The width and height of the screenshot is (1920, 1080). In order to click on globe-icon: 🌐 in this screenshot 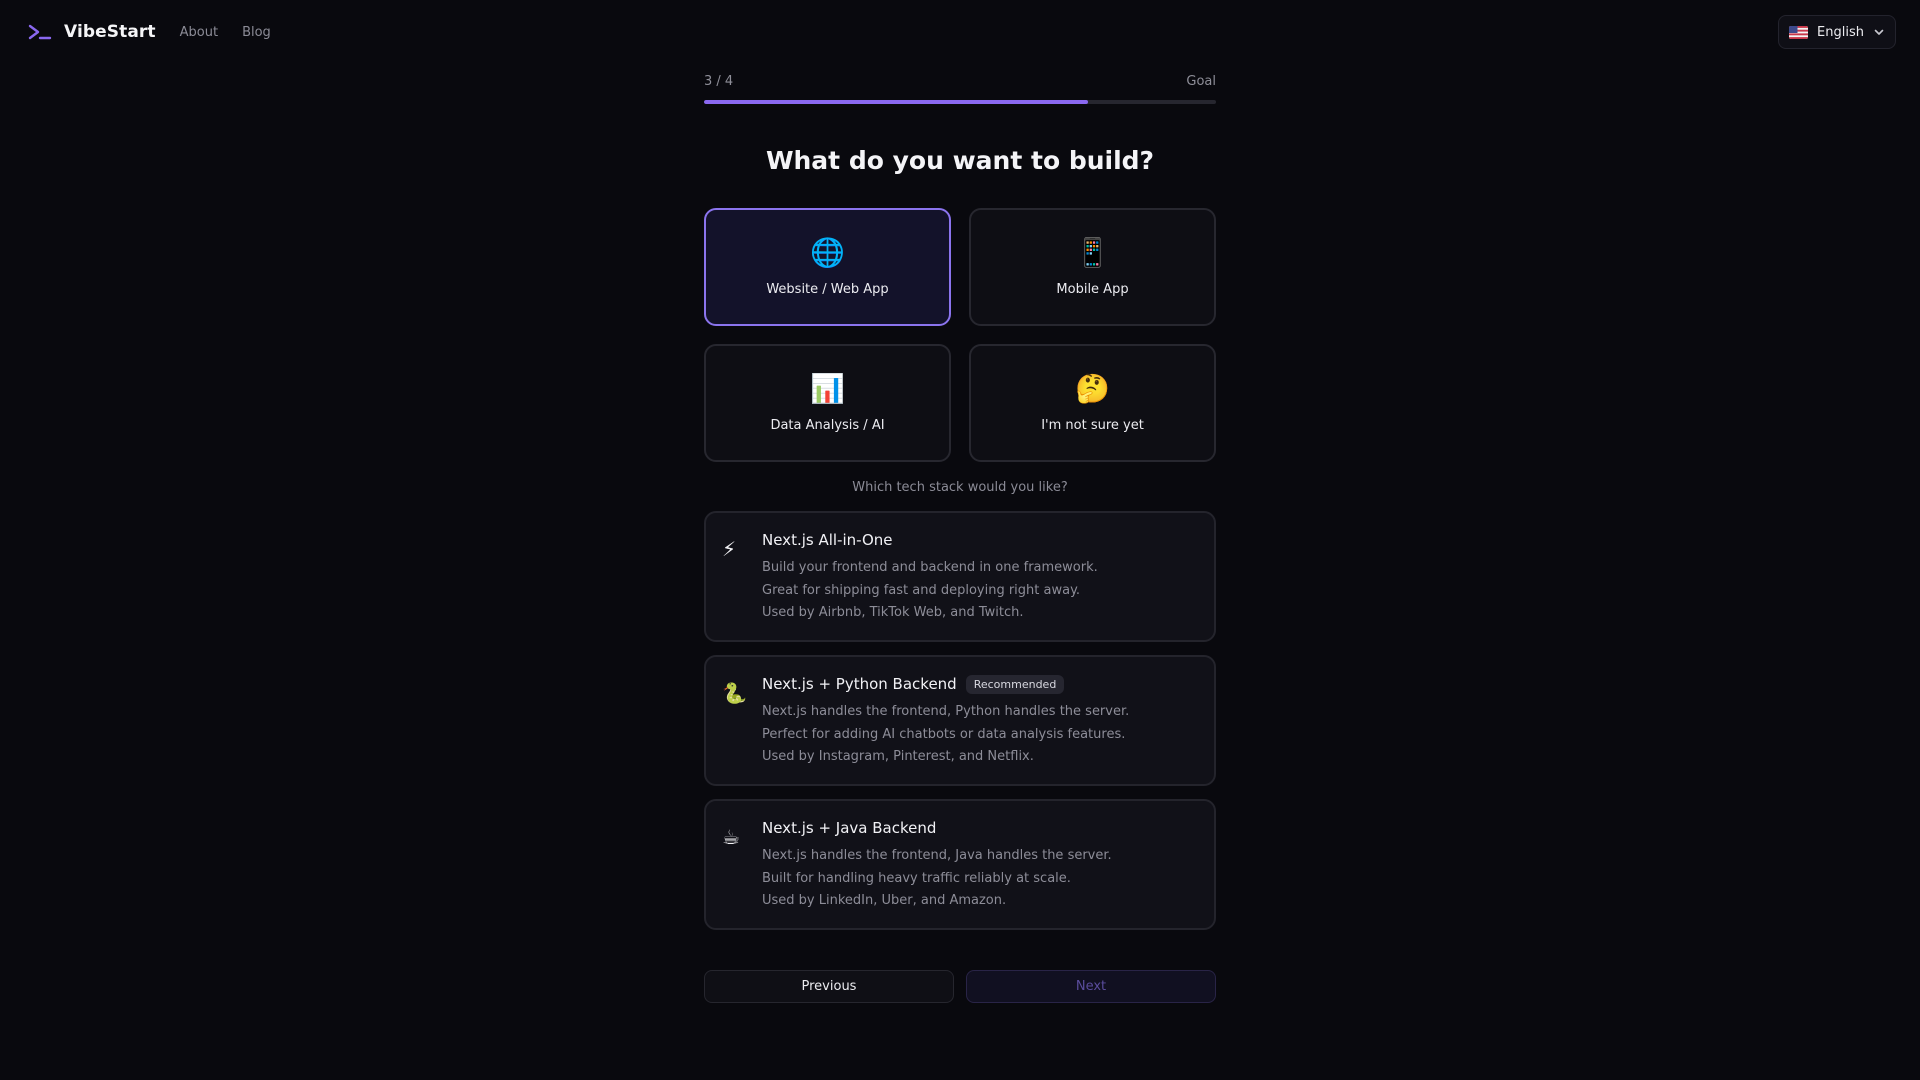, I will do `click(827, 252)`.